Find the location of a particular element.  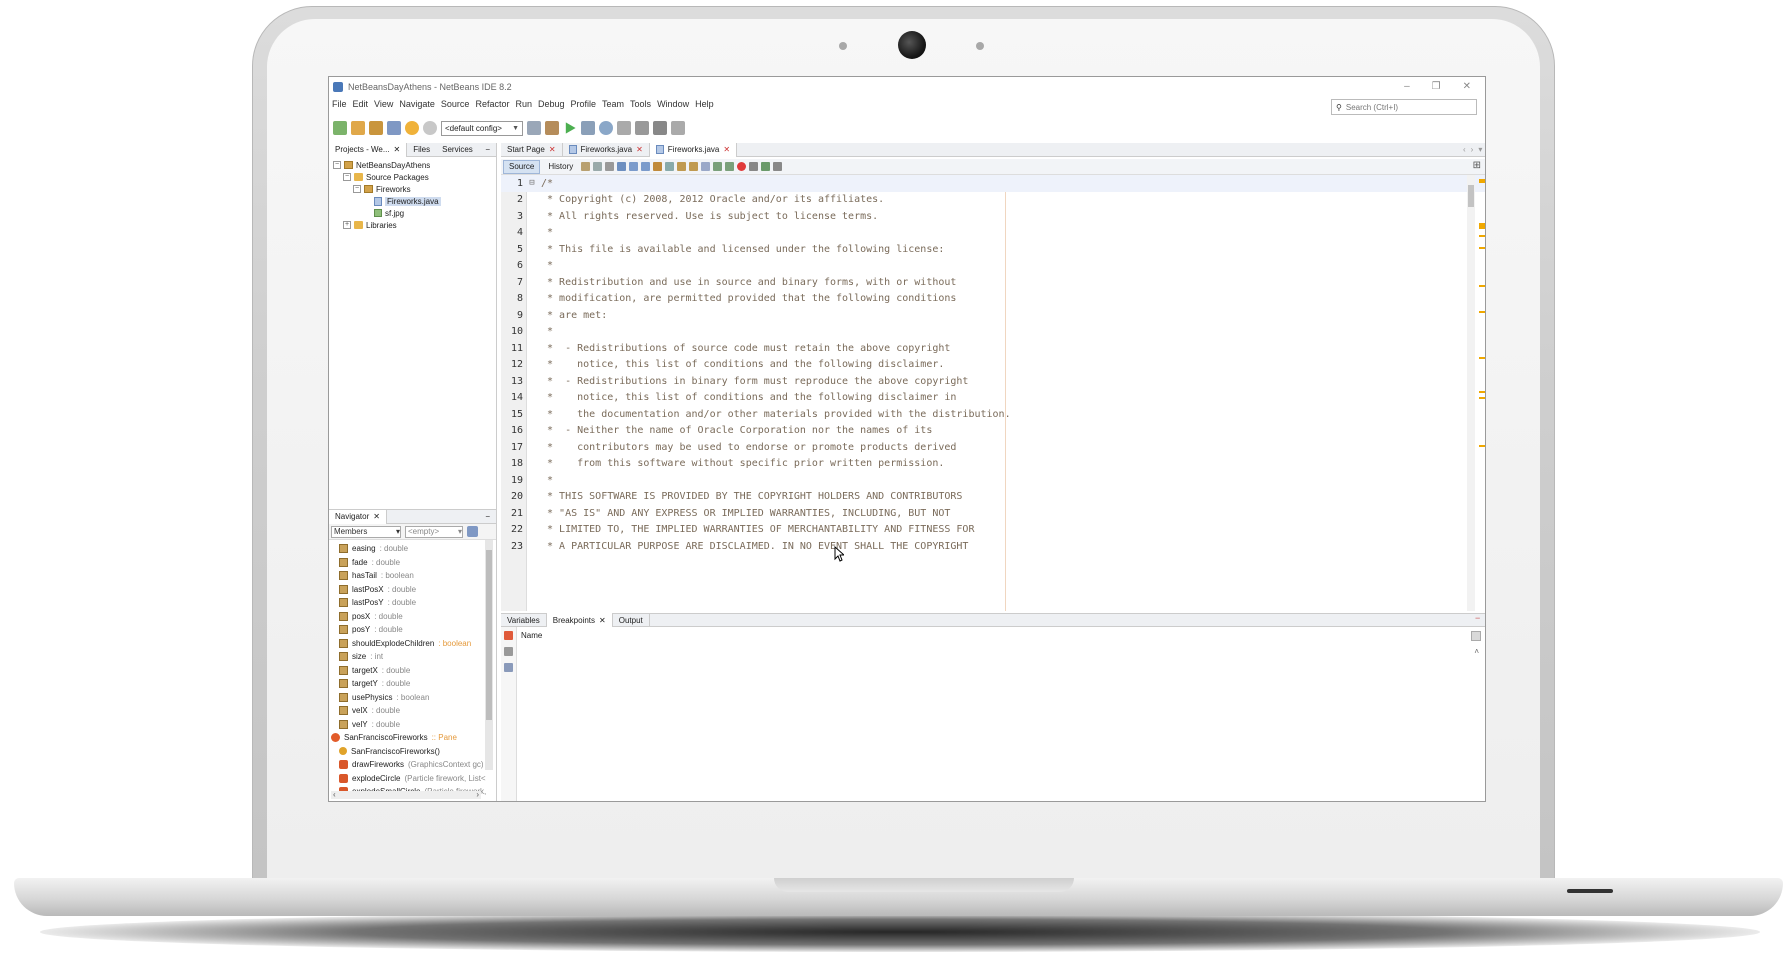

breakpoint-groups-icon is located at coordinates (508, 667).